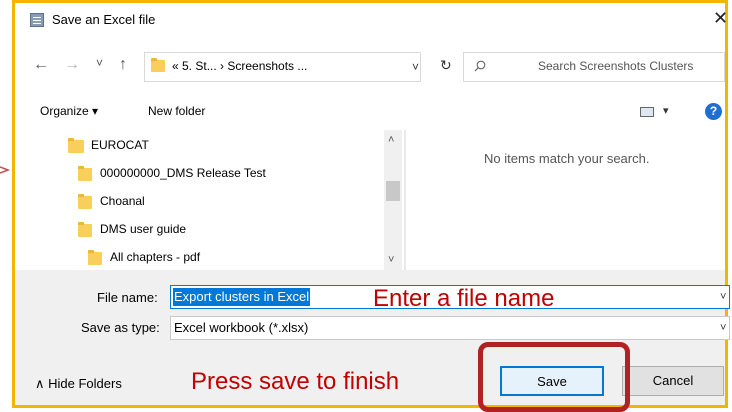  I want to click on help-icon: ?, so click(713, 111).